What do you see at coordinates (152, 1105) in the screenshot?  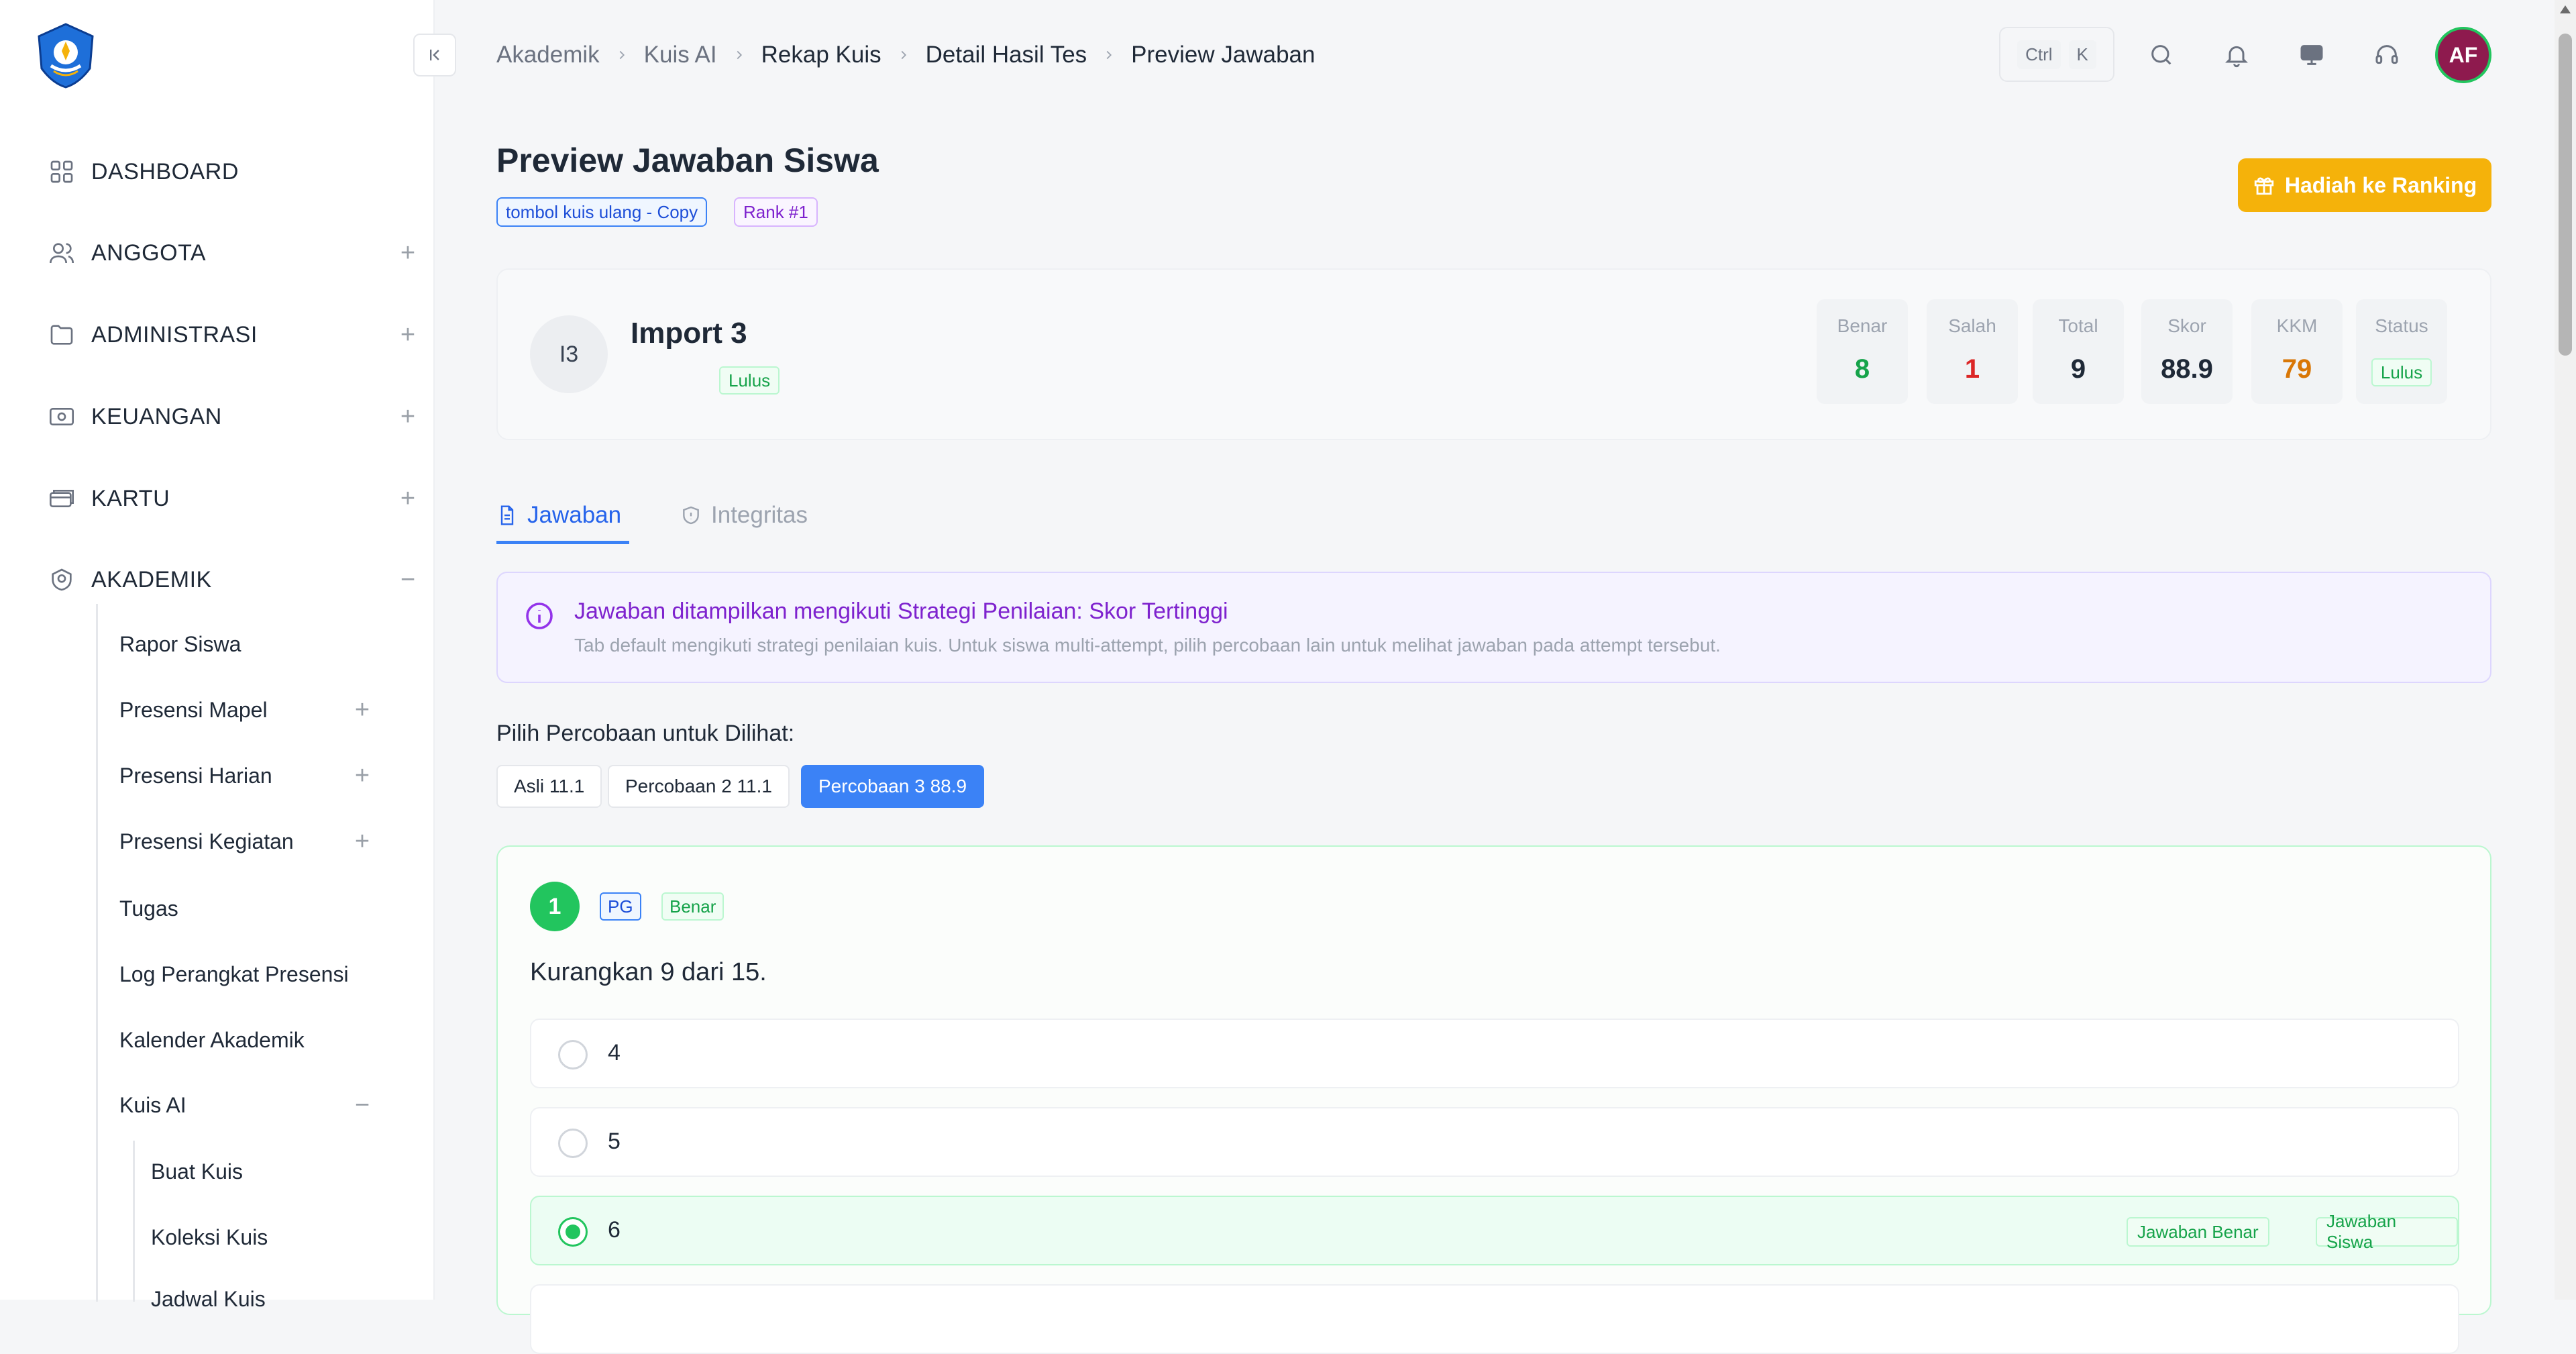 I see `sidebar-item-kuis-ai: Kuis AI` at bounding box center [152, 1105].